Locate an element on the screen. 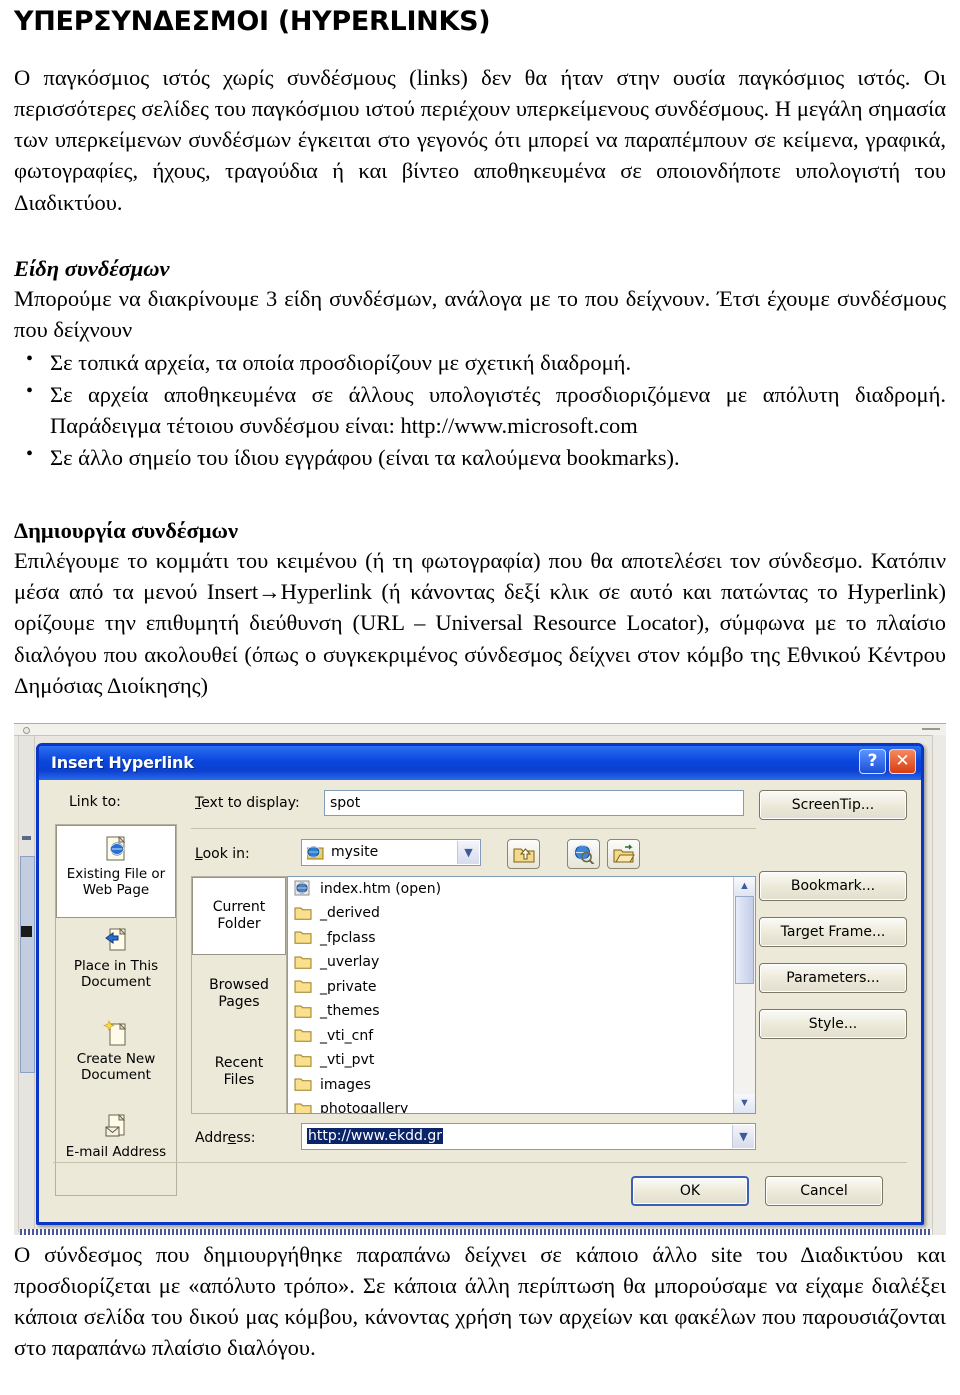 This screenshot has height=1395, width=960. file-list-scrollbar: ▲ ▼ is located at coordinates (744, 994).